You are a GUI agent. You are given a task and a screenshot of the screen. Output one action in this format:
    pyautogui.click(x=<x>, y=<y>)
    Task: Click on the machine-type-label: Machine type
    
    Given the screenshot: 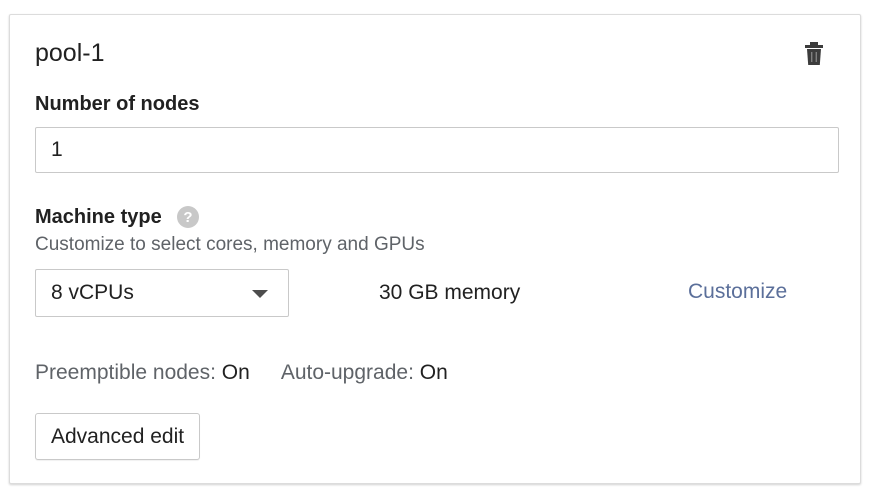 What is the action you would take?
    pyautogui.click(x=98, y=217)
    